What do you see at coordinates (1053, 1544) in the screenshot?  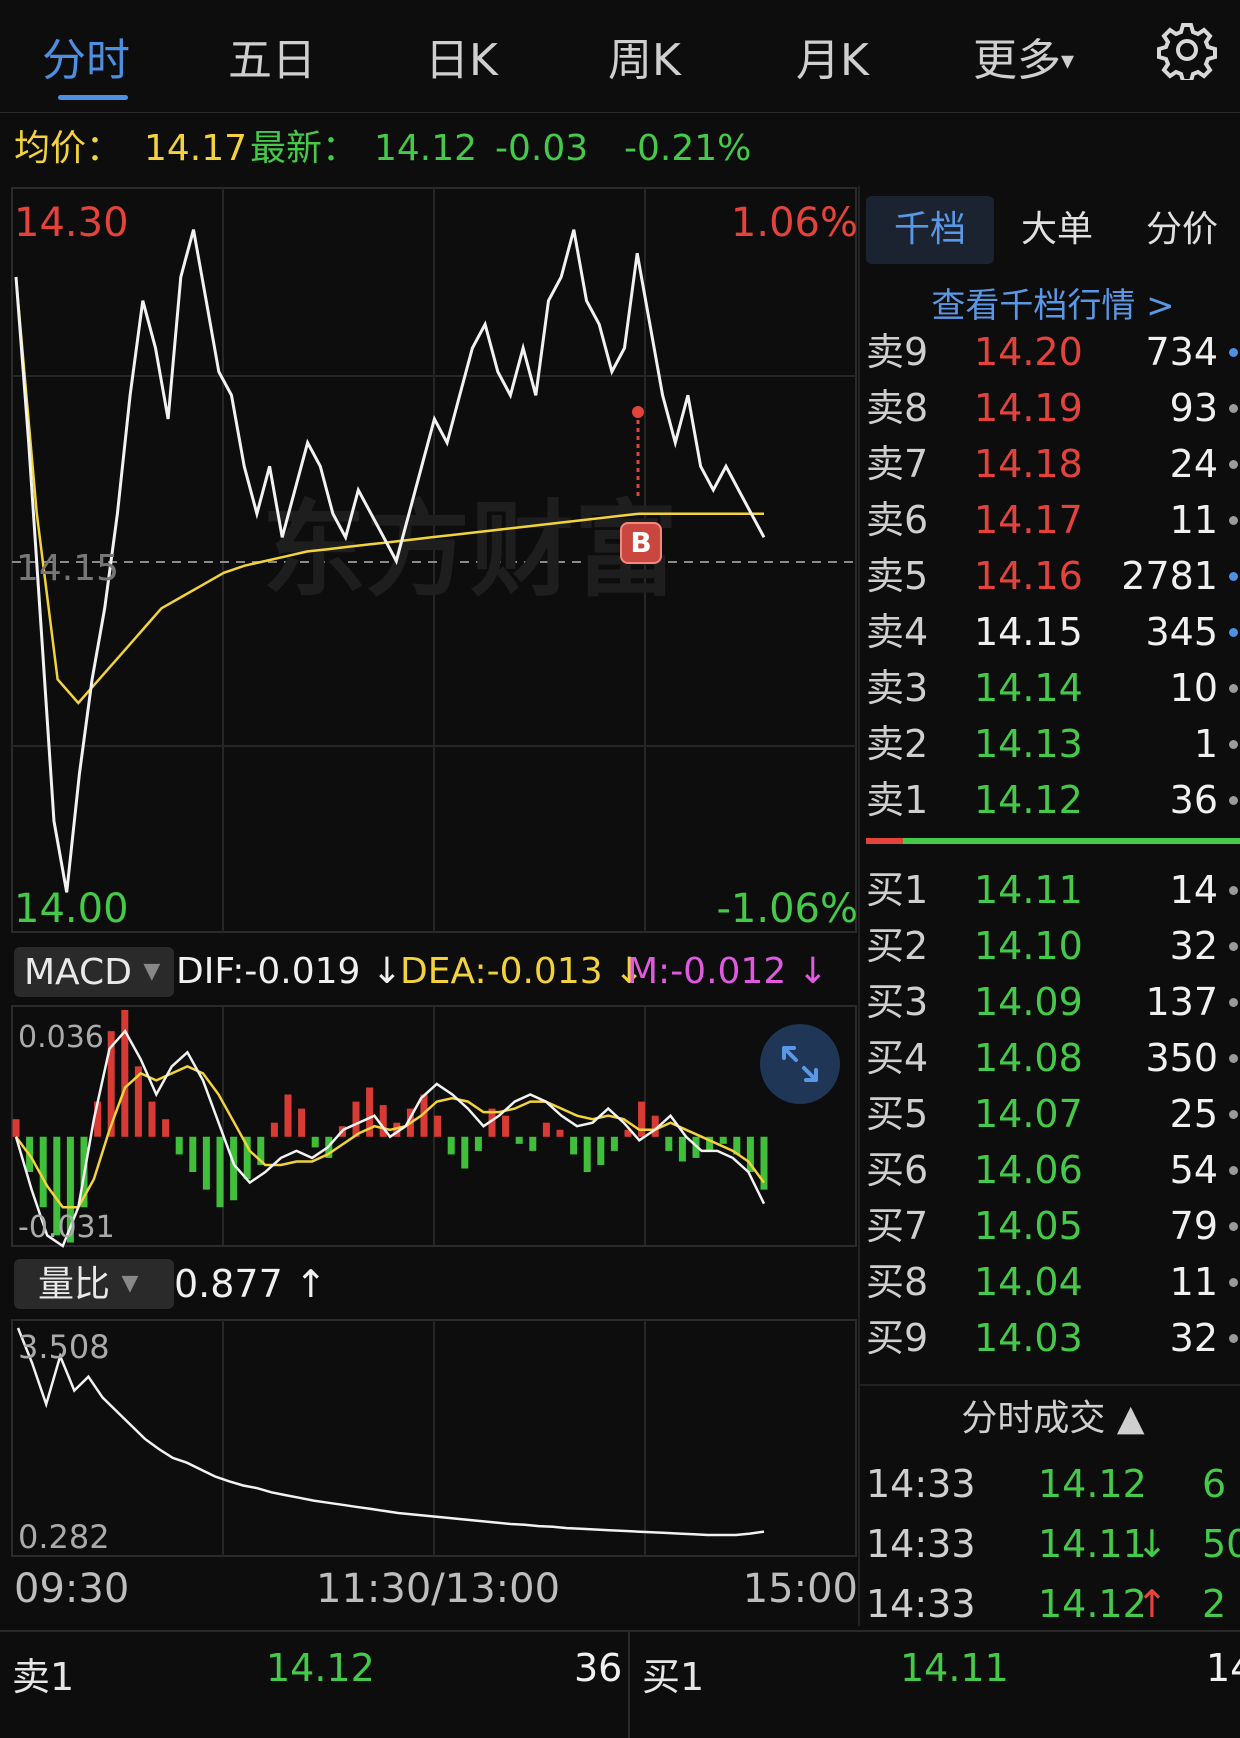 I see `trade-row: 14:33 14.11 ↓ 50` at bounding box center [1053, 1544].